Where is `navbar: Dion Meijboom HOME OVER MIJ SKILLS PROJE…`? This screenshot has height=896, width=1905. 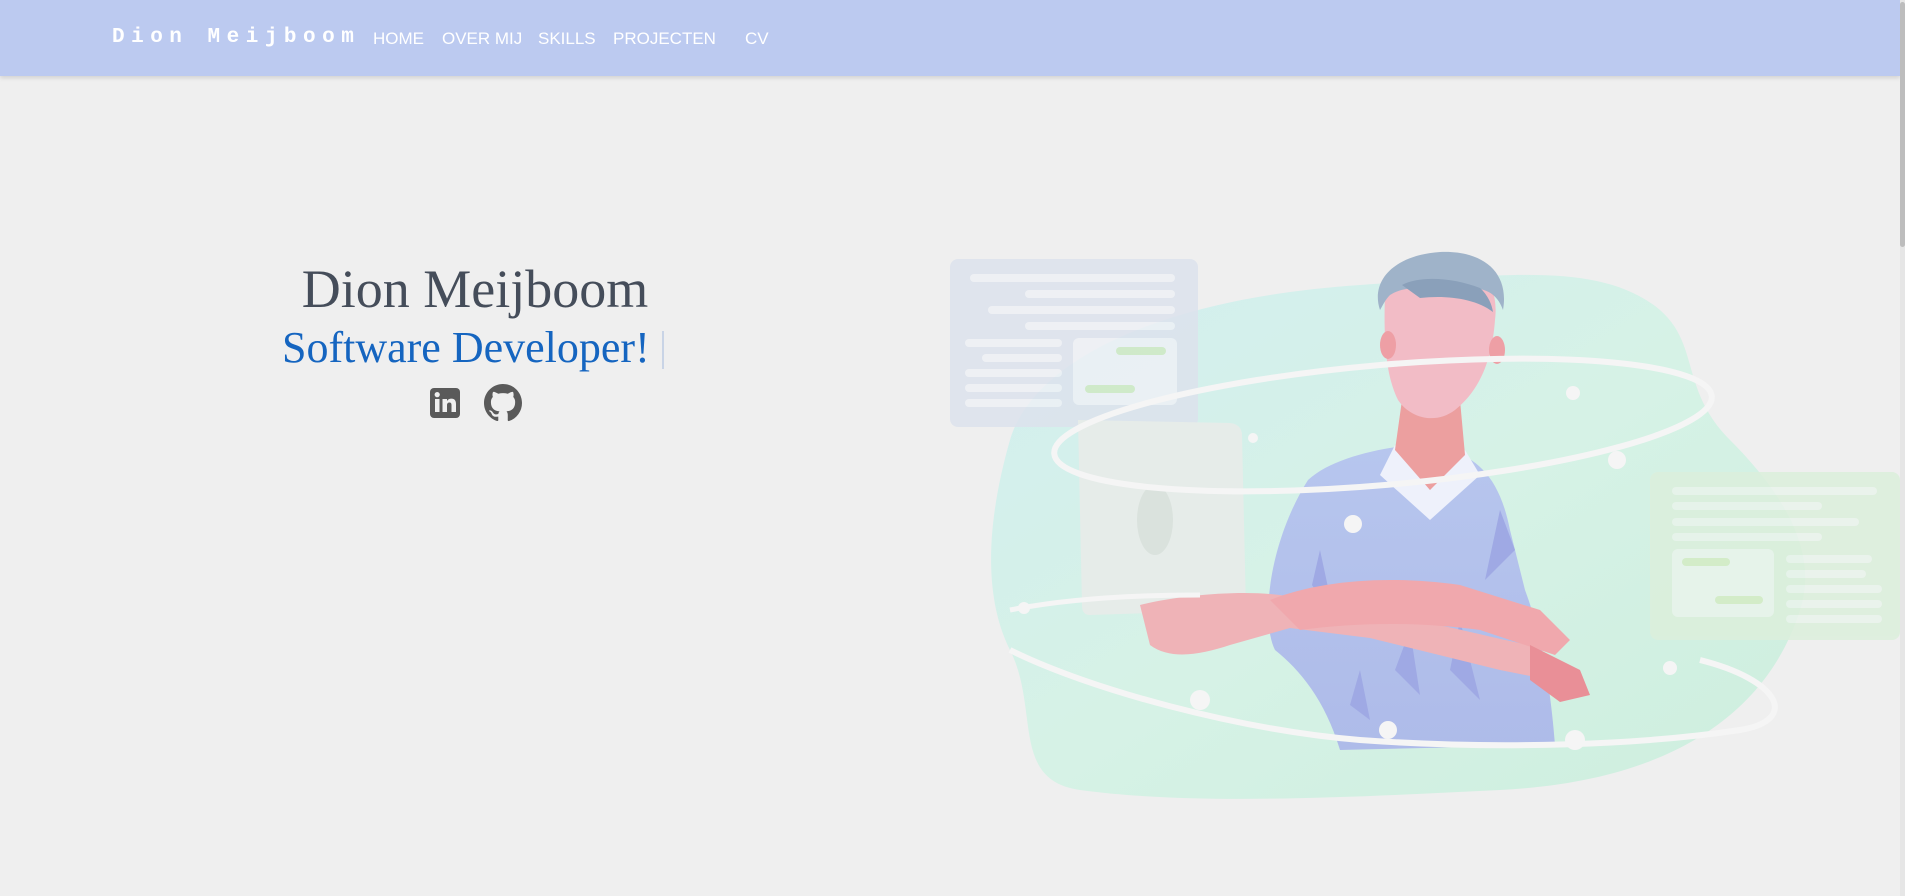
navbar: Dion Meijboom HOME OVER MIJ SKILLS PROJE… is located at coordinates (950, 38).